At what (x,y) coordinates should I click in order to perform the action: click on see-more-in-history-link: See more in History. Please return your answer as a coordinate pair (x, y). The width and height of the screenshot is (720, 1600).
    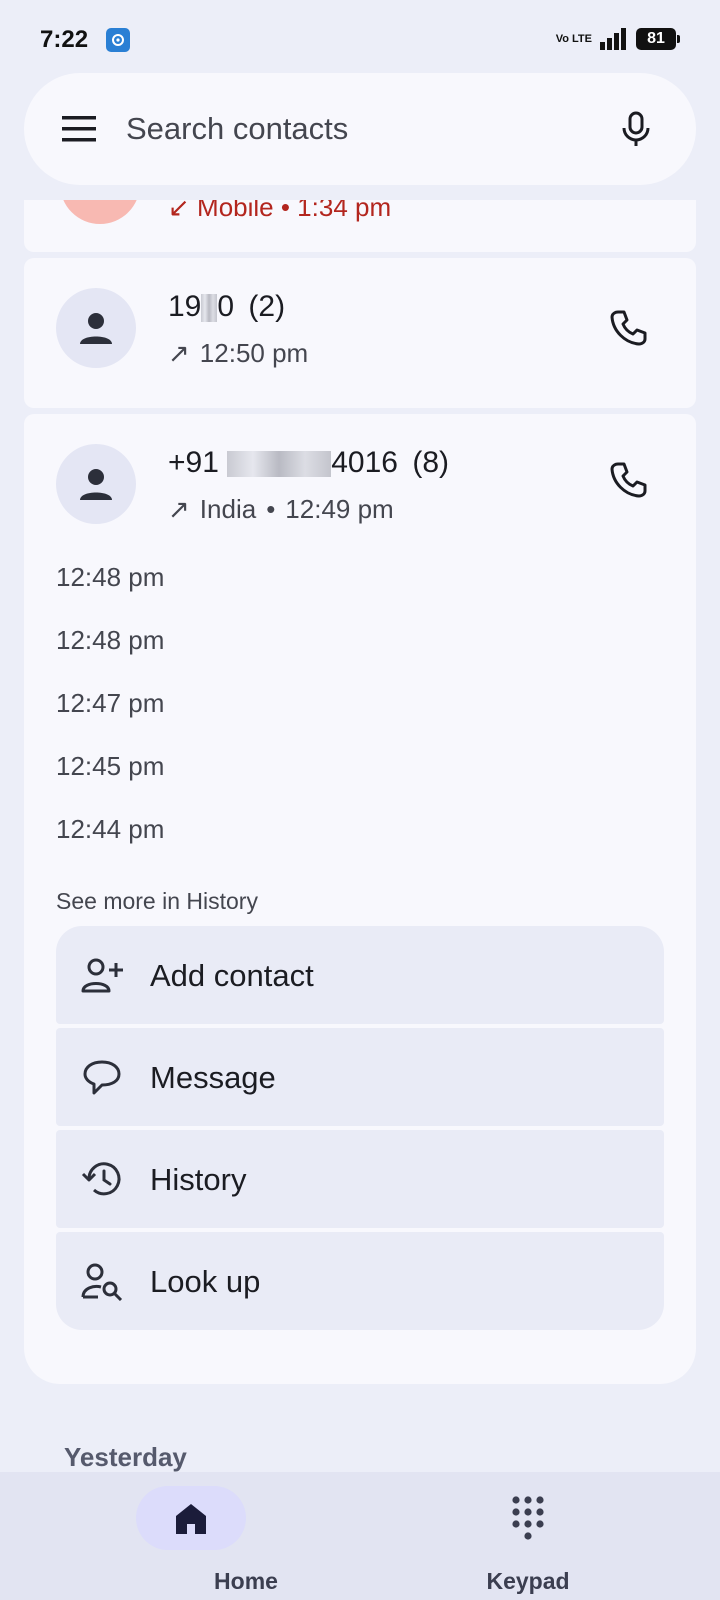
    Looking at the image, I should click on (157, 901).